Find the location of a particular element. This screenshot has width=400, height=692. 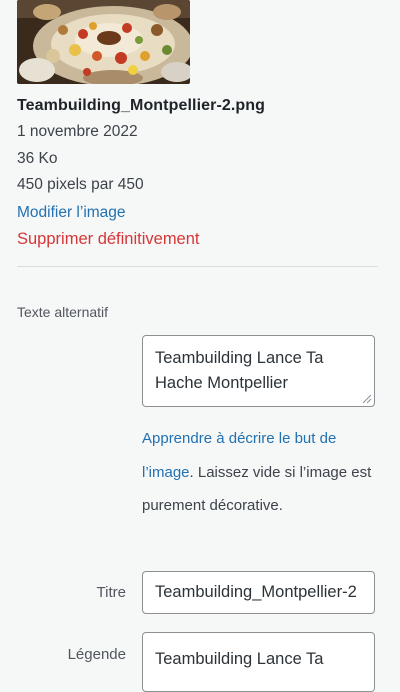

alt-text-field: Teambuilding Lance Ta Hache Montpellier is located at coordinates (258, 371).